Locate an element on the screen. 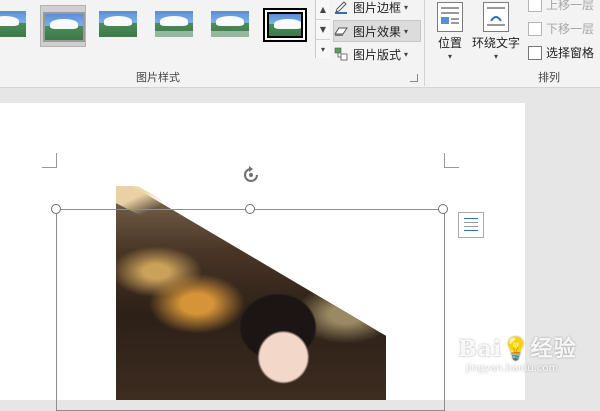 This screenshot has width=600, height=411. bring-forward-icon is located at coordinates (535, 6).